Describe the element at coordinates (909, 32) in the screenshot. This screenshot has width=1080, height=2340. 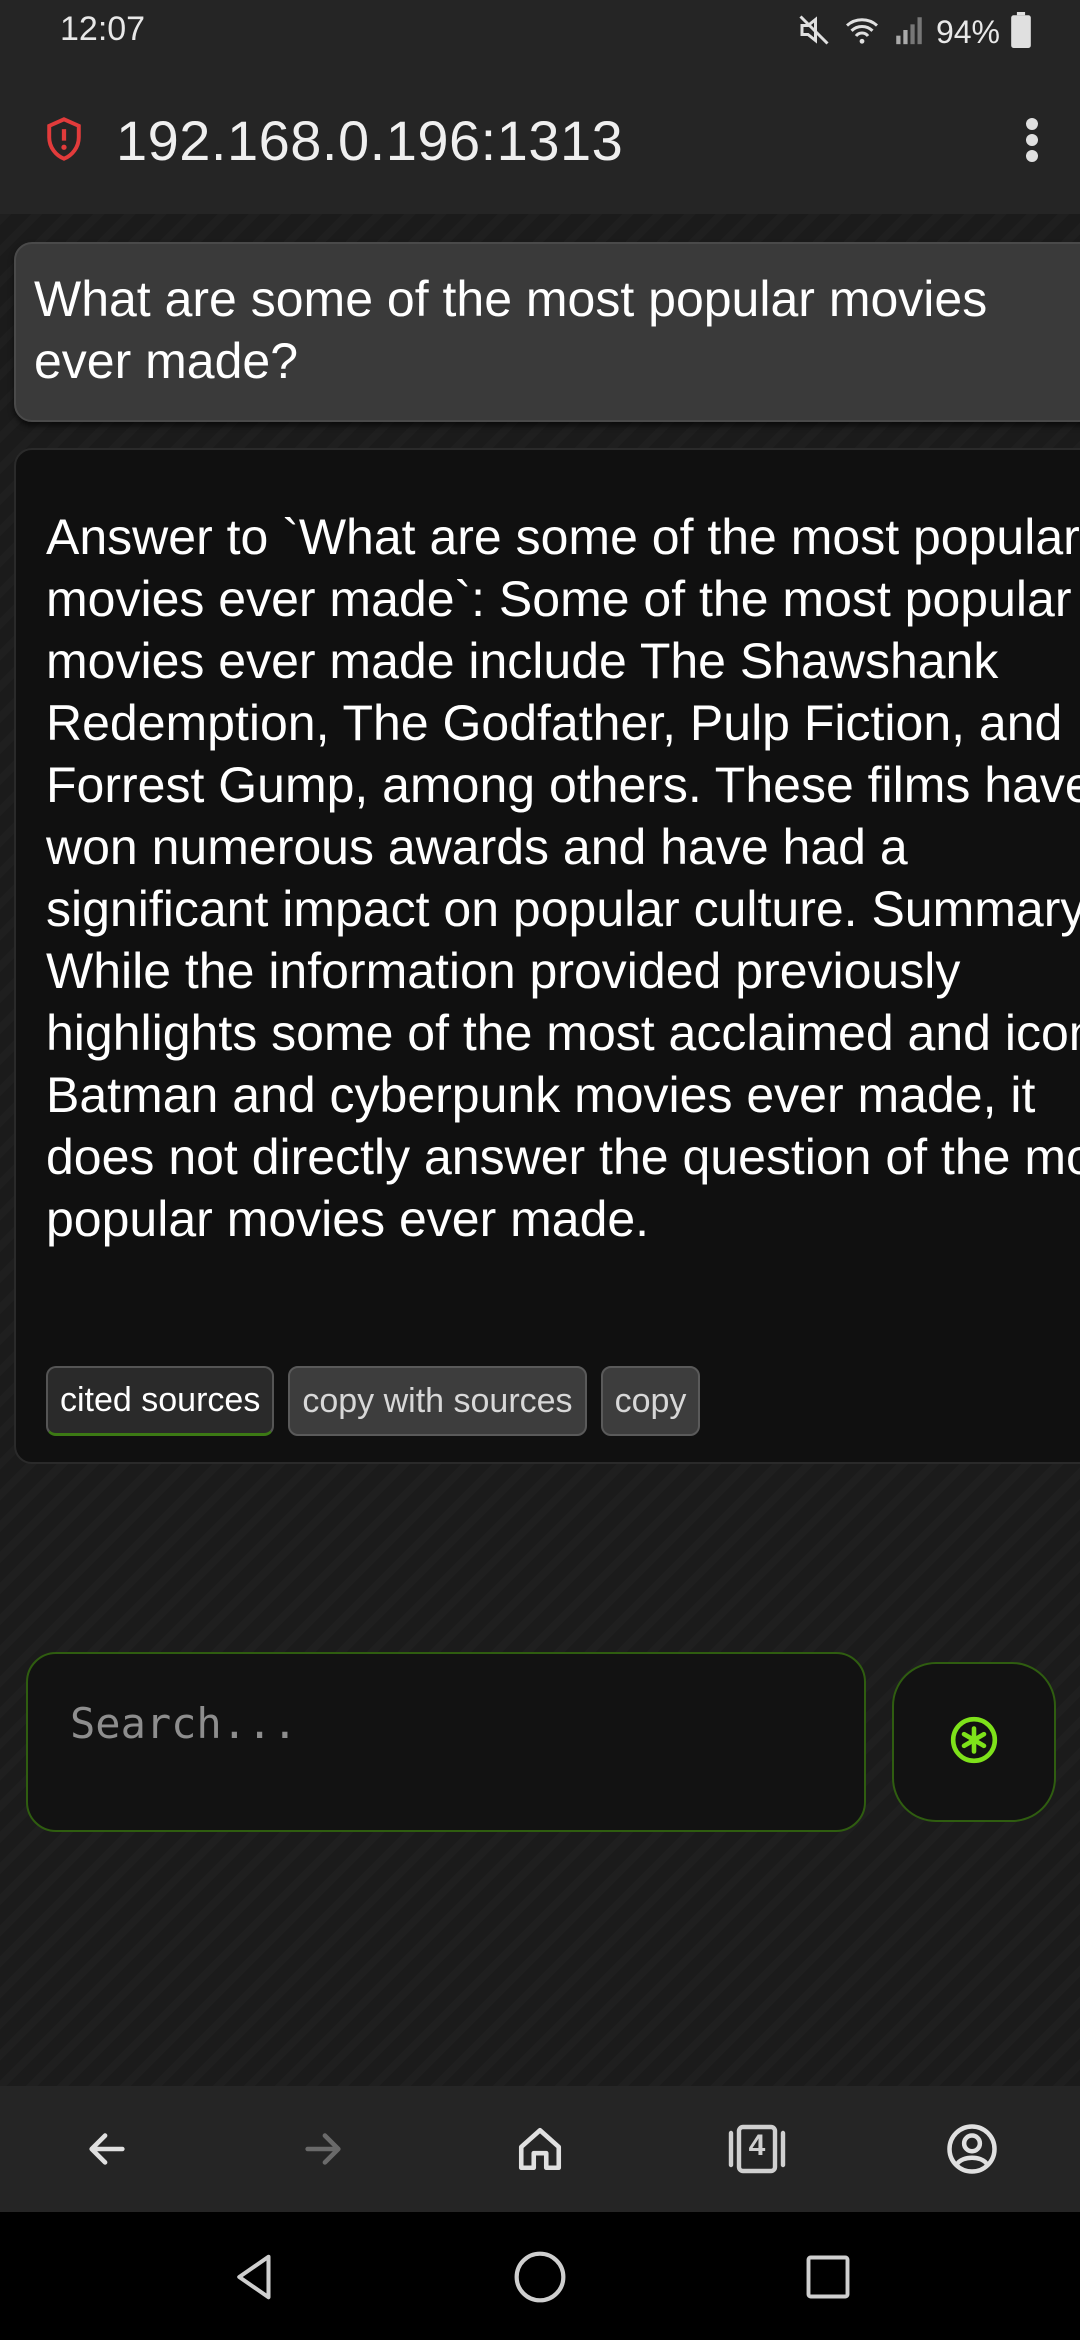
I see `signal-icon` at that location.